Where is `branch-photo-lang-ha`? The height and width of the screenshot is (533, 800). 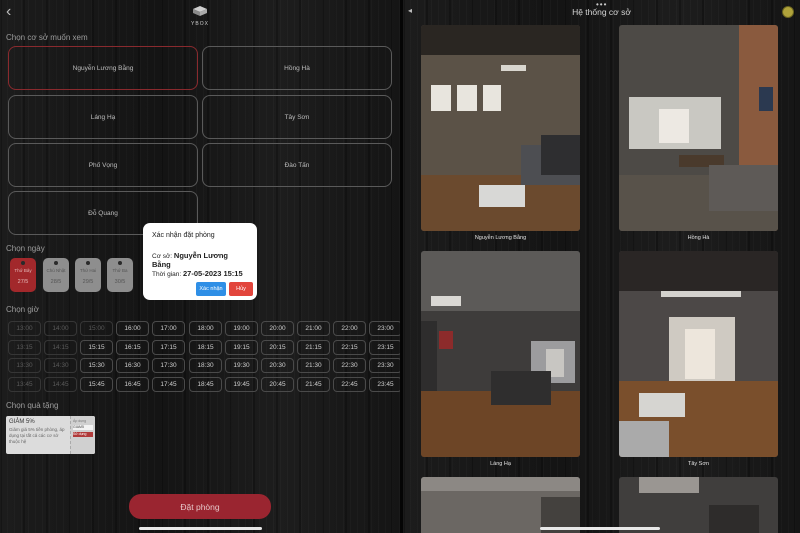 branch-photo-lang-ha is located at coordinates (500, 354).